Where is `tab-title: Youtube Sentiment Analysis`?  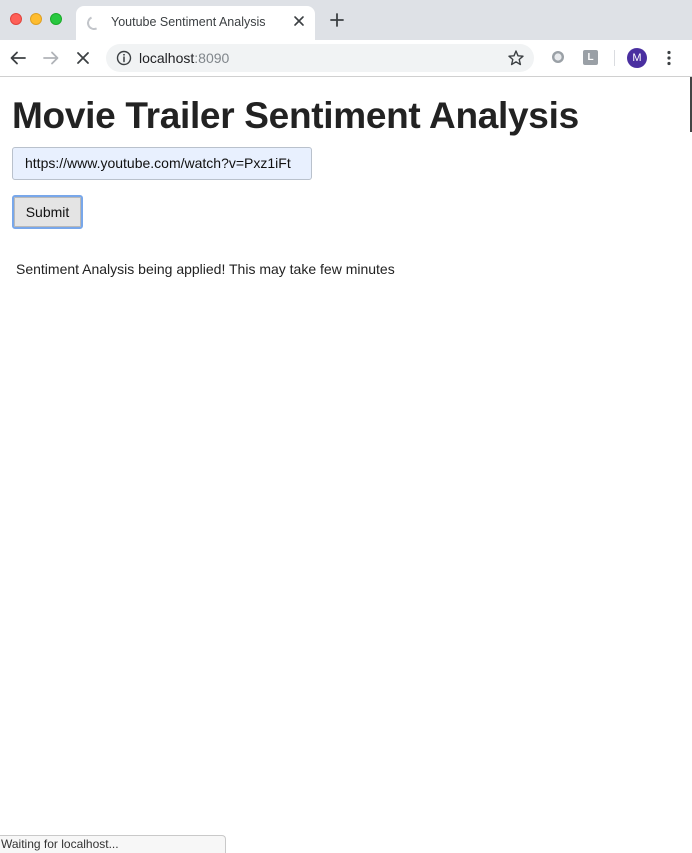 tab-title: Youtube Sentiment Analysis is located at coordinates (188, 22).